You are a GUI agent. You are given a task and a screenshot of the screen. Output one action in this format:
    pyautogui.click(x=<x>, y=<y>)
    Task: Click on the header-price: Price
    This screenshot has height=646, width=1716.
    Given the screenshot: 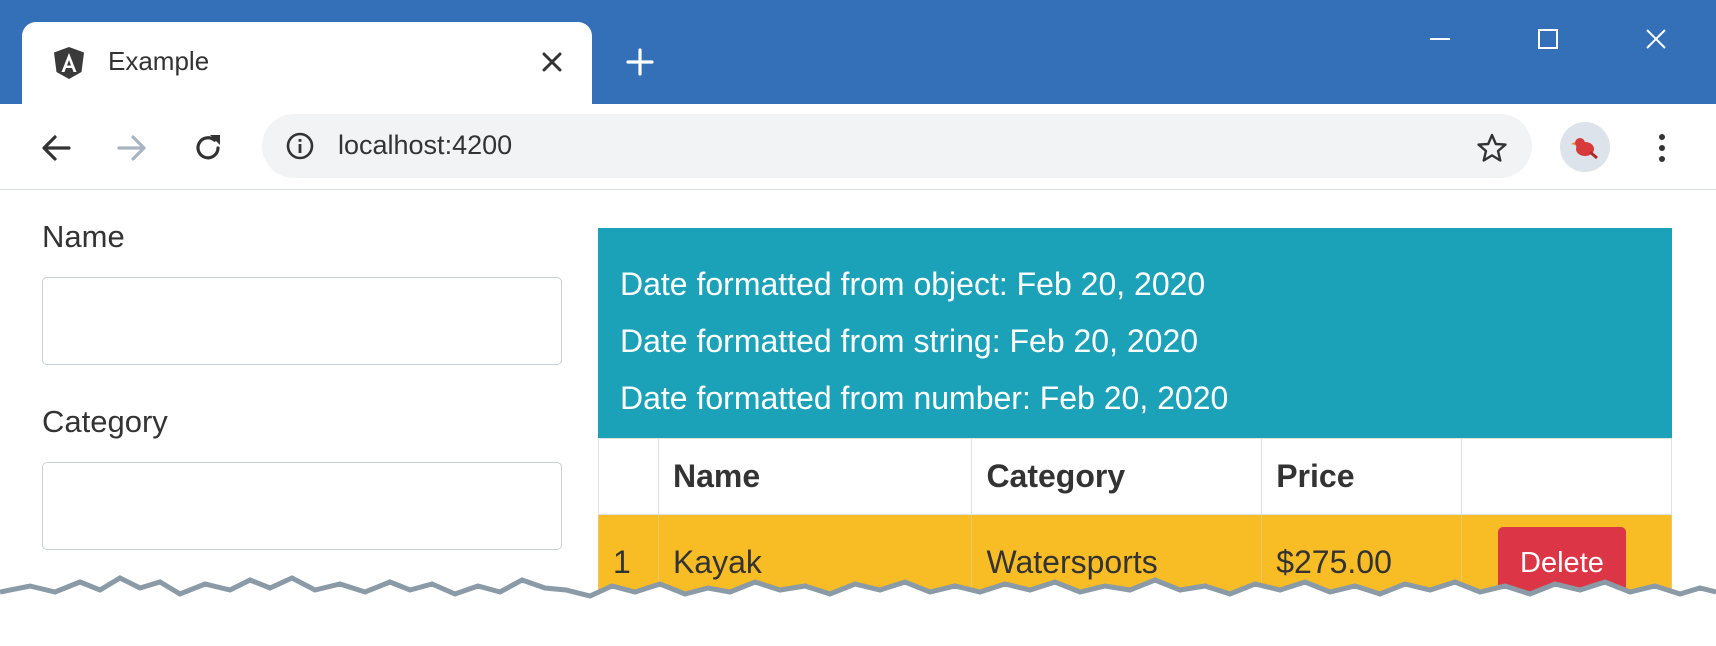 What is the action you would take?
    pyautogui.click(x=1362, y=476)
    